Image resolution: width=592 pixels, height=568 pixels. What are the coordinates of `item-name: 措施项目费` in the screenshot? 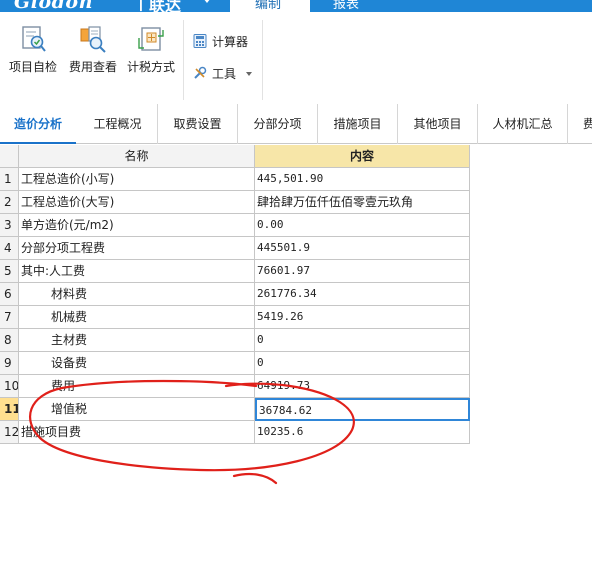 It's located at (137, 432).